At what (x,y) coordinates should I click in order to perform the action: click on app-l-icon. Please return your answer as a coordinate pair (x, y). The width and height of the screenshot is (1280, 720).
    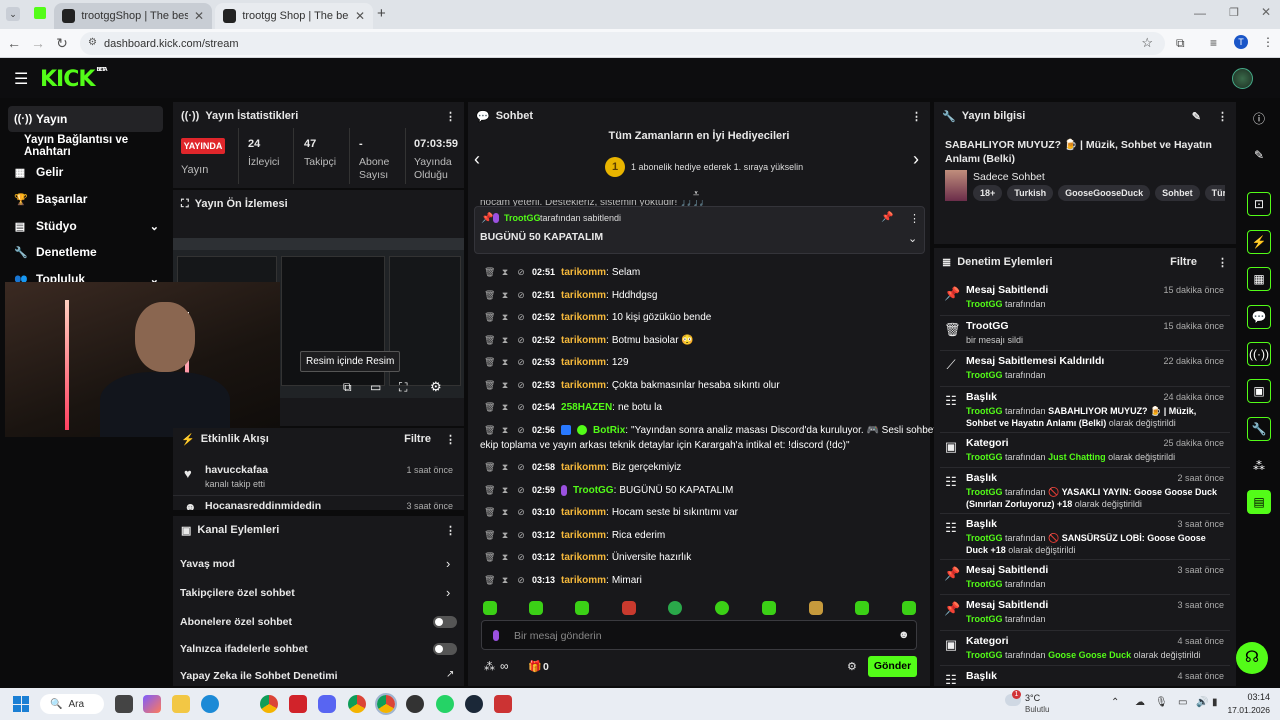
    Looking at the image, I should click on (298, 704).